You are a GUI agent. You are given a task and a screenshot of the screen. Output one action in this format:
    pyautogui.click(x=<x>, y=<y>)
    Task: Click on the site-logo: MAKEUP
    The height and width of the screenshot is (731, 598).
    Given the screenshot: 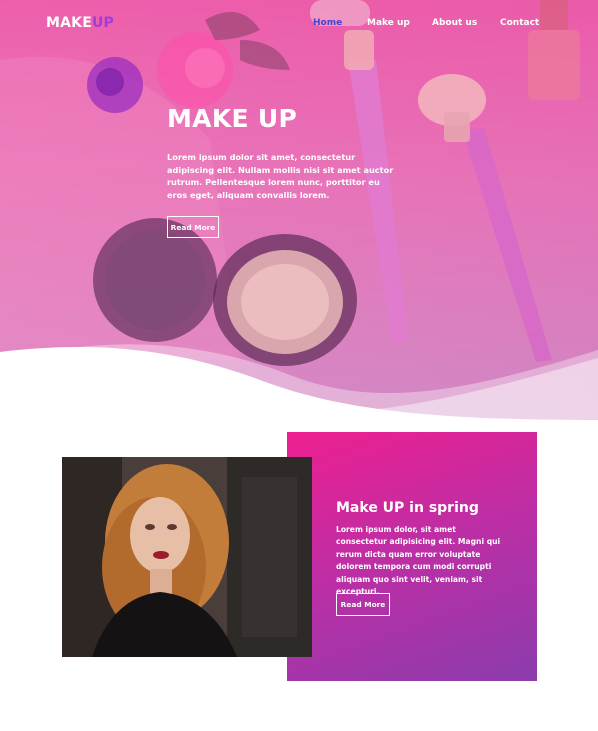 What is the action you would take?
    pyautogui.click(x=80, y=23)
    